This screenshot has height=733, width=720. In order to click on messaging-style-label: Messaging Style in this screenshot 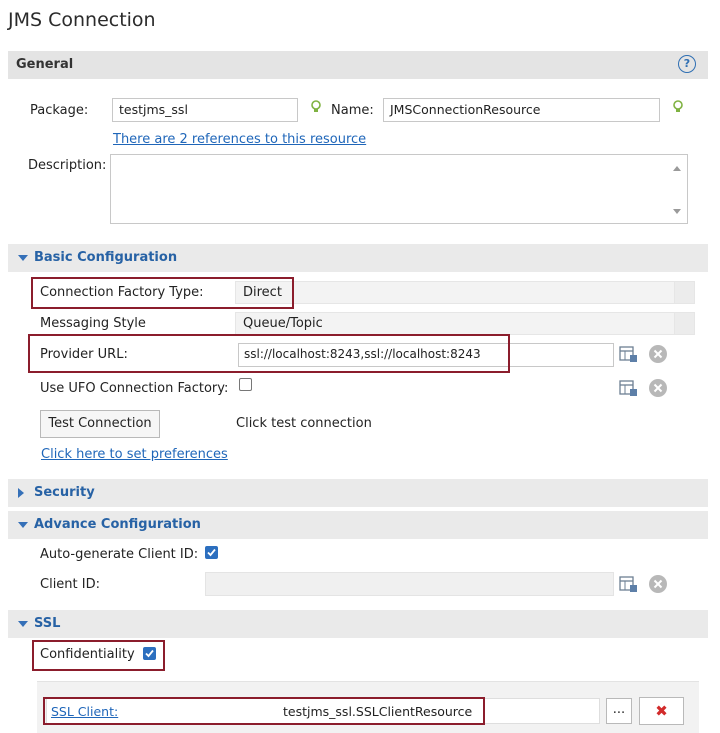, I will do `click(93, 323)`.